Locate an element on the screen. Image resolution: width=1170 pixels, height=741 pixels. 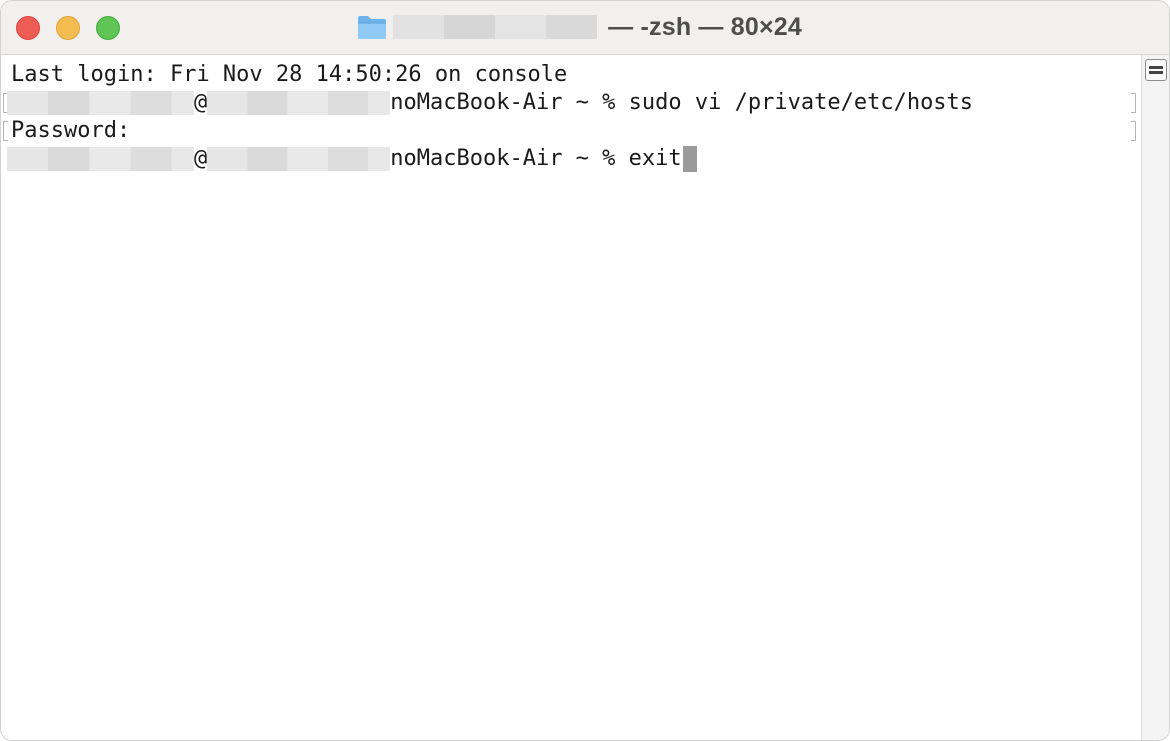
command-text: sudo vi /private/etc/hosts is located at coordinates (801, 102).